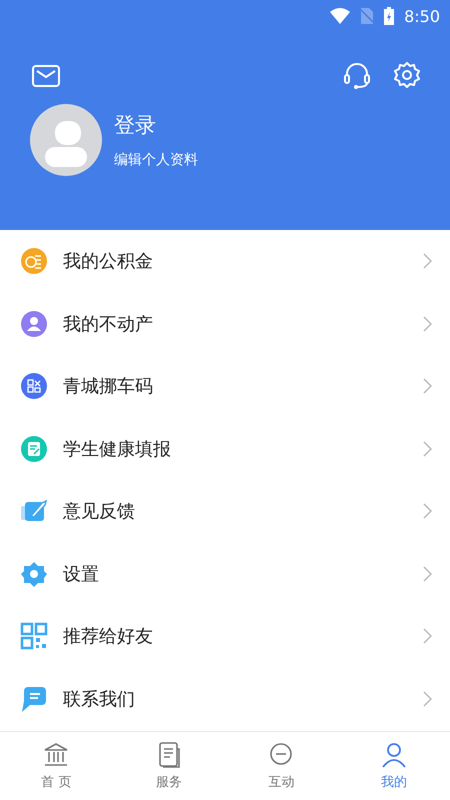 This screenshot has height=800, width=450. I want to click on menu-item: 设置, so click(243, 574).